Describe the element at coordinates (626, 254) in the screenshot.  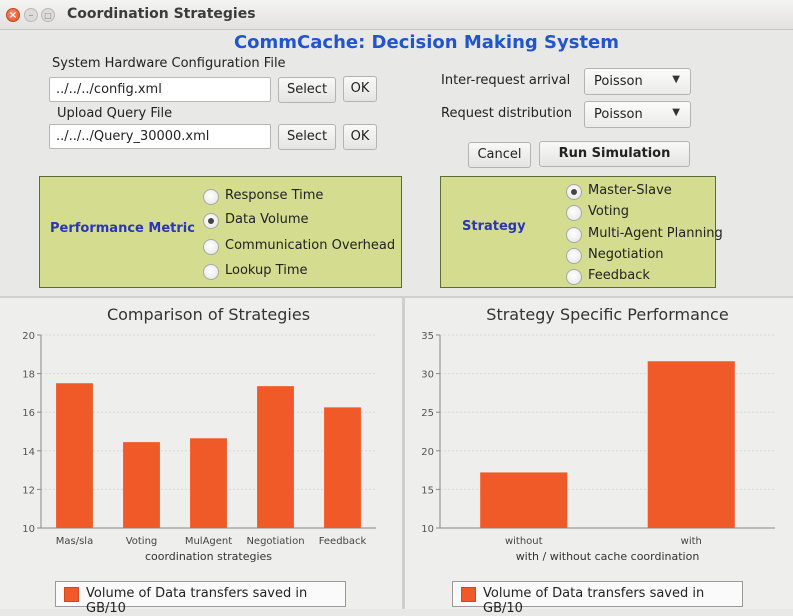
I see `strategy-option-label: Negotiation` at that location.